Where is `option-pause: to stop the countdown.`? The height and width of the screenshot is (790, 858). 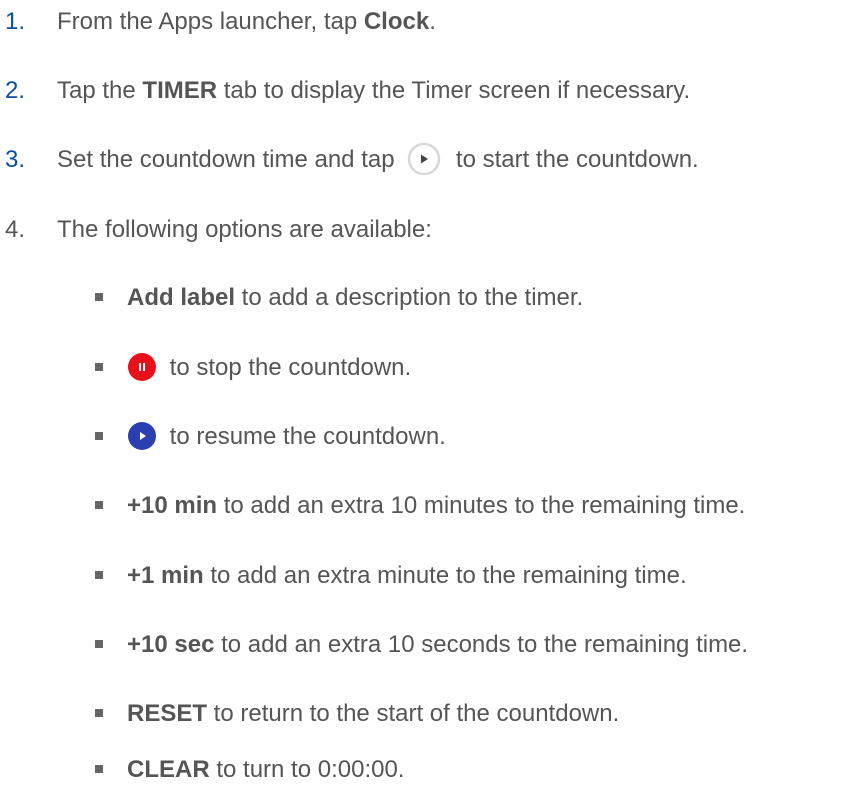 option-pause: to stop the countdown. is located at coordinates (253, 368).